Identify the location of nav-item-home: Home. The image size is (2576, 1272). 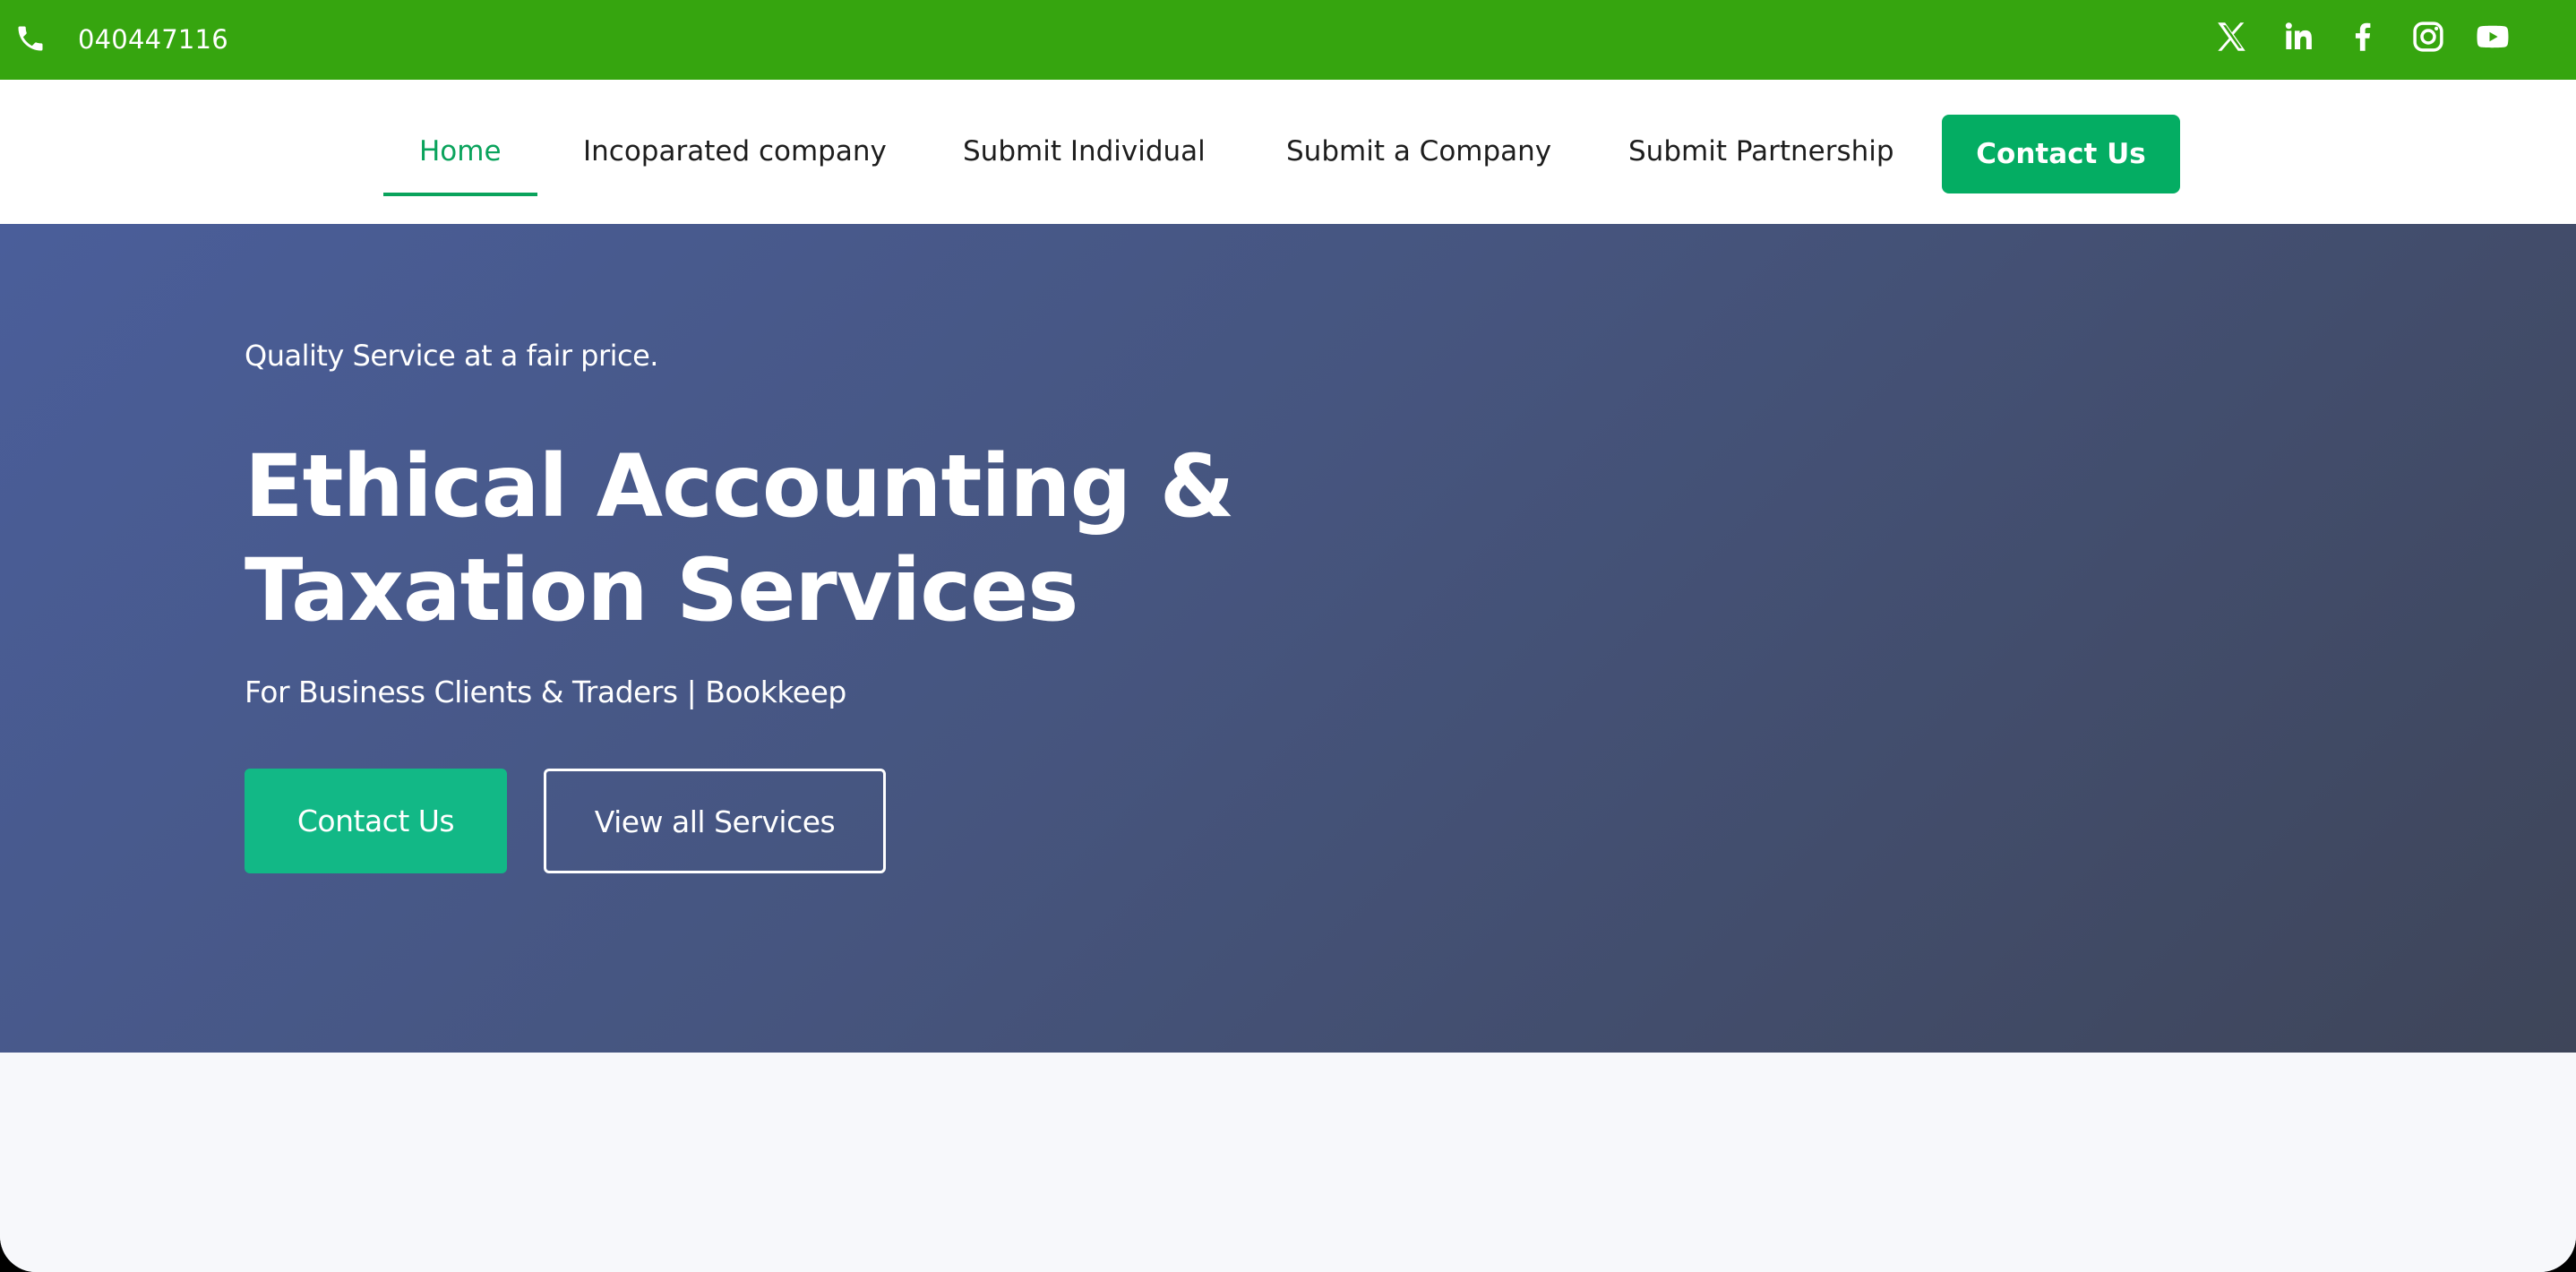
(460, 156).